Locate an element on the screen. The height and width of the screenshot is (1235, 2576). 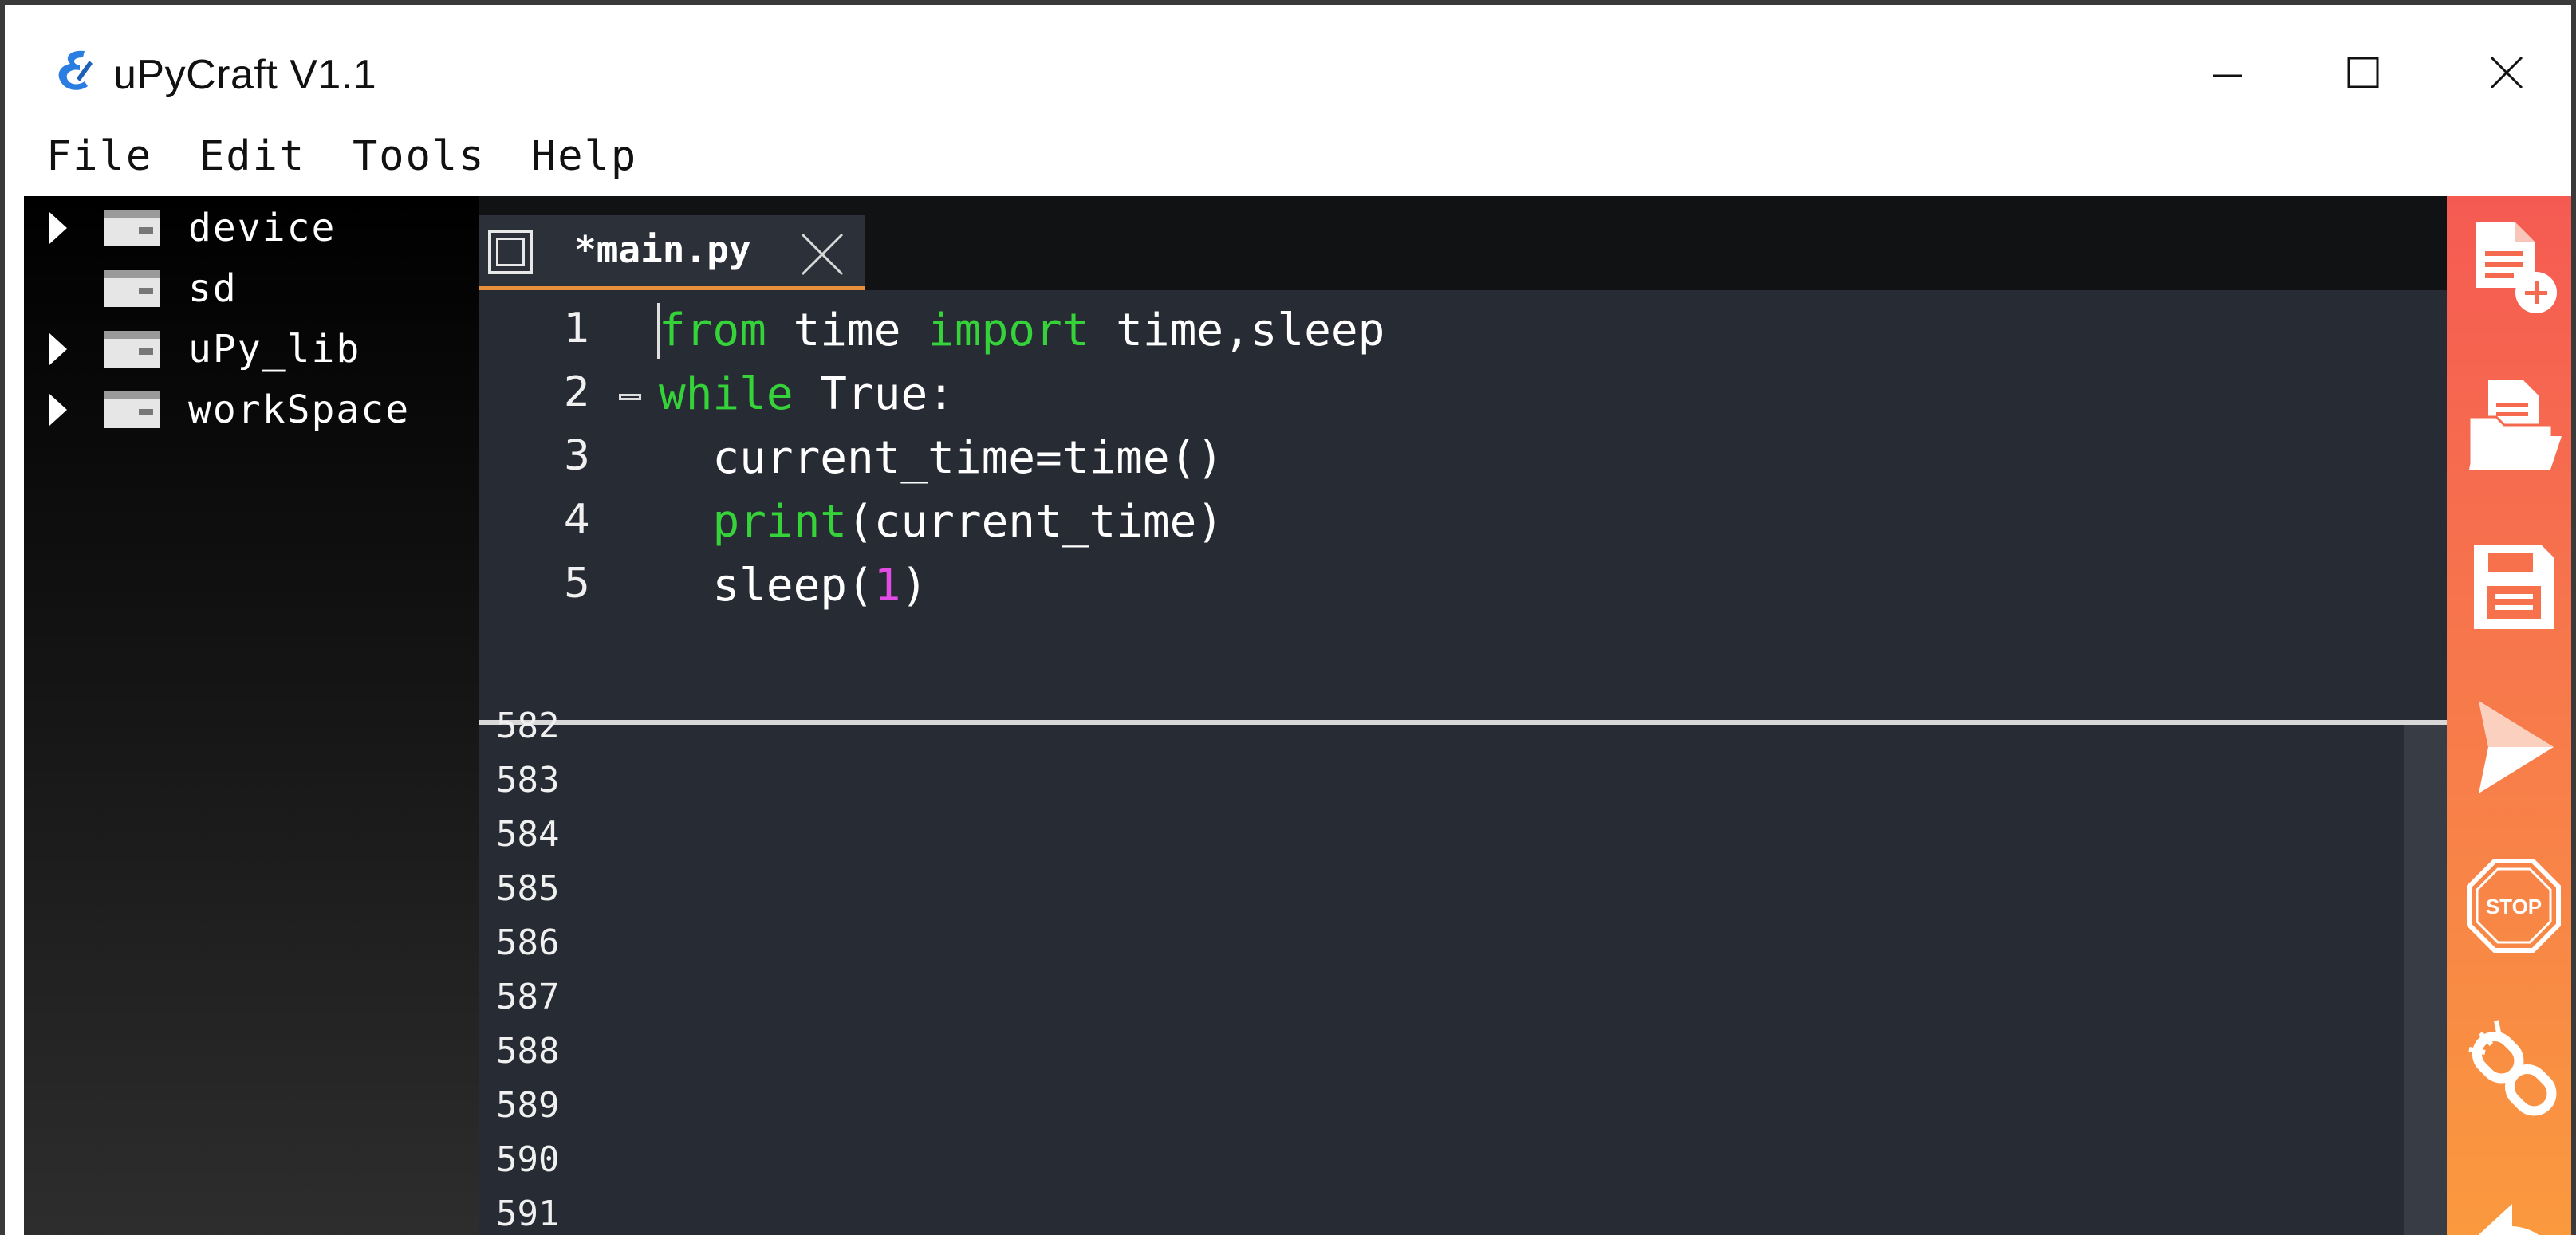
terminal-line: 588 is located at coordinates (528, 1051).